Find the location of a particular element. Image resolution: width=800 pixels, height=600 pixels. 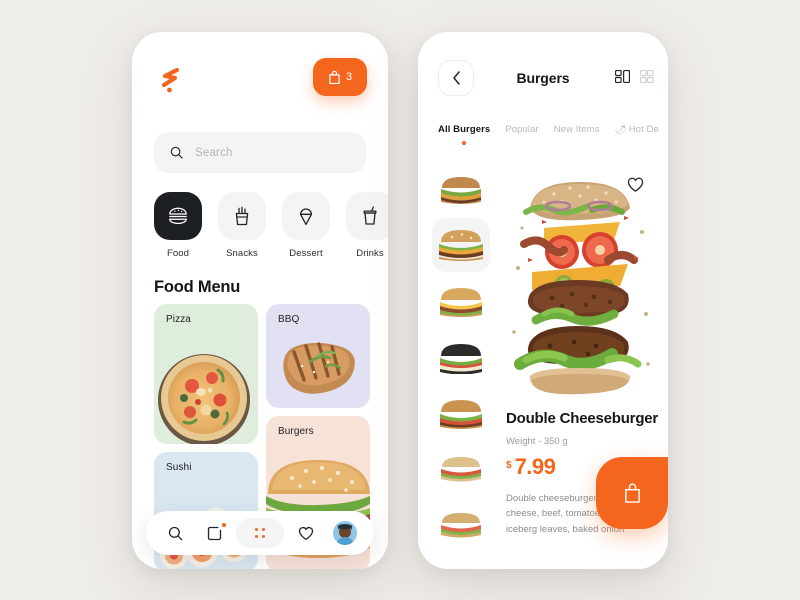

grid-view-icon is located at coordinates (647, 76).